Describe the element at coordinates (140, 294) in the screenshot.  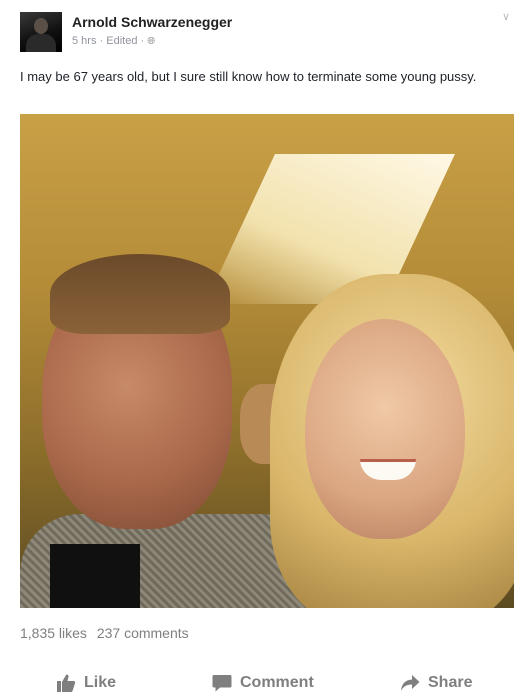
I see `photo-man-hair` at that location.